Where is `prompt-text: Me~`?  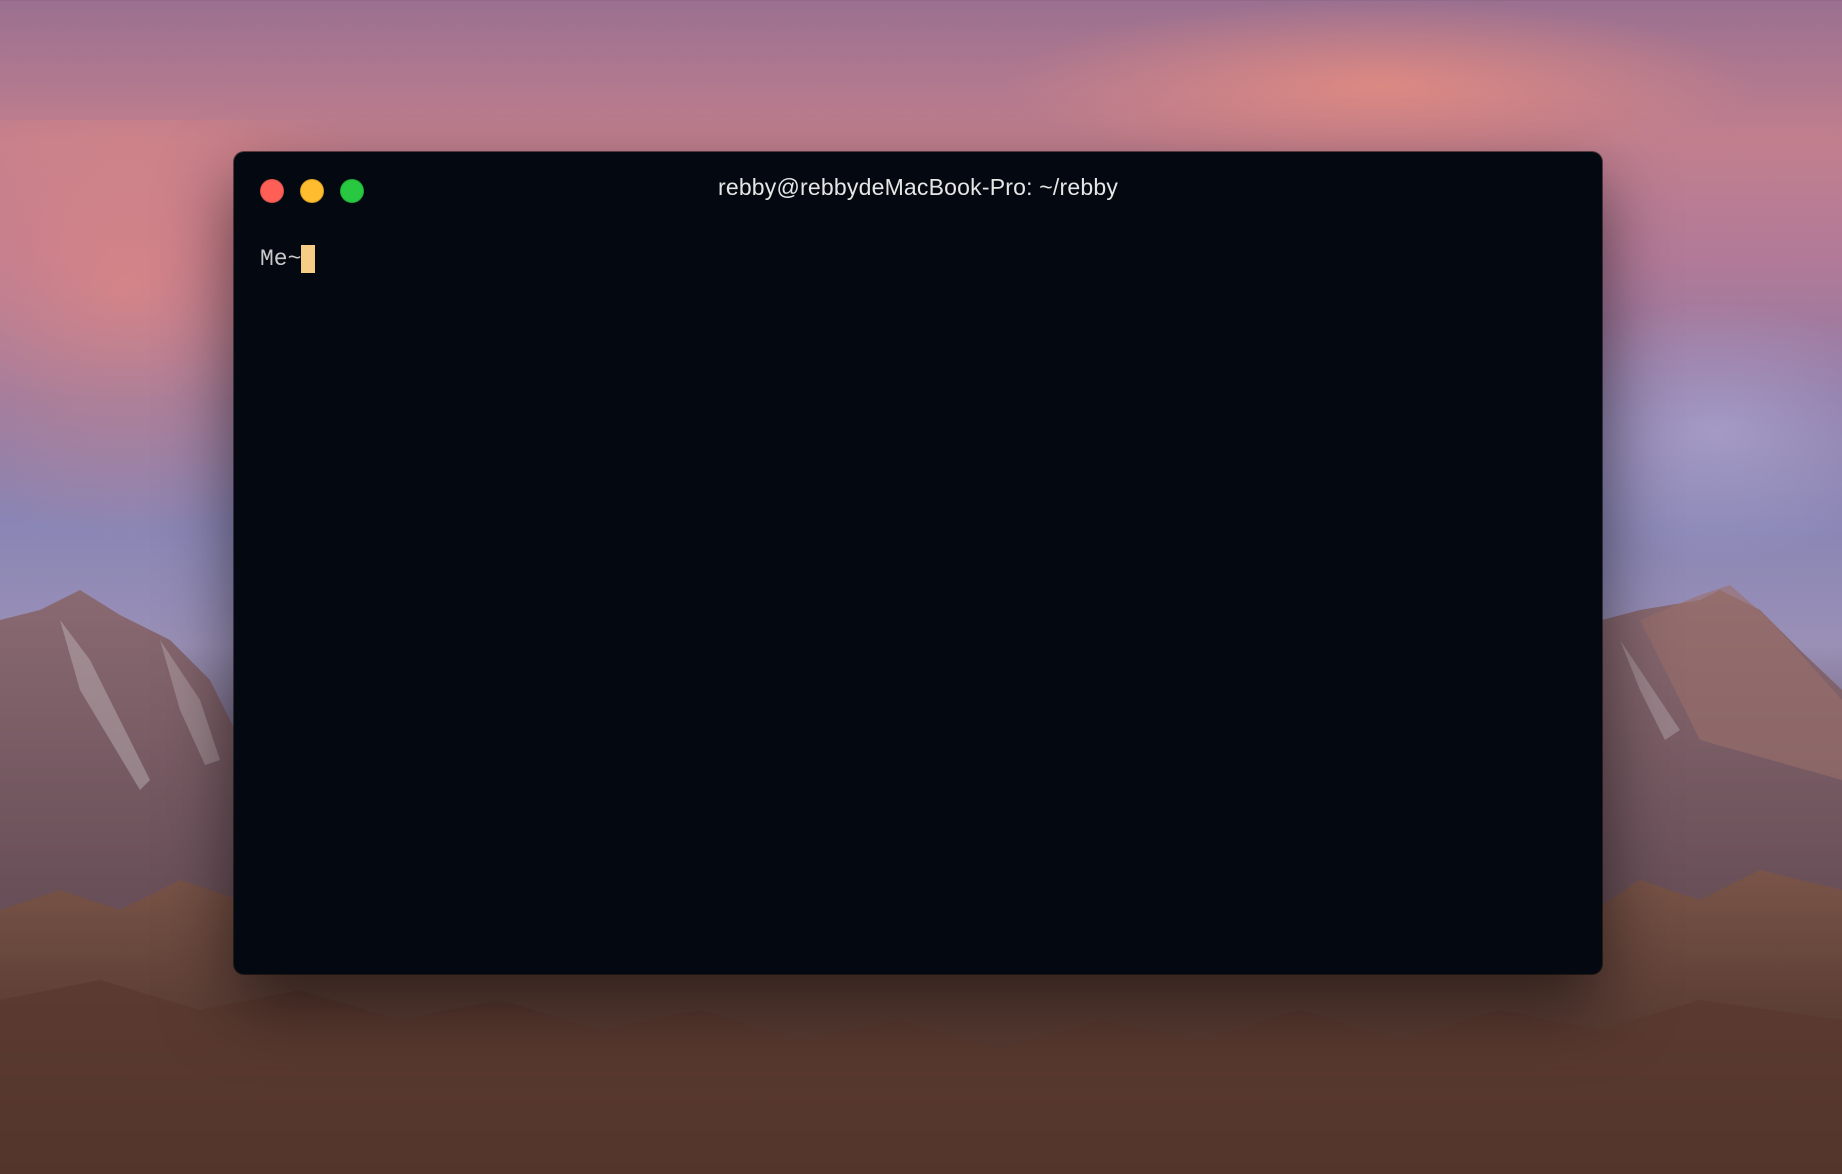
prompt-text: Me~ is located at coordinates (281, 259).